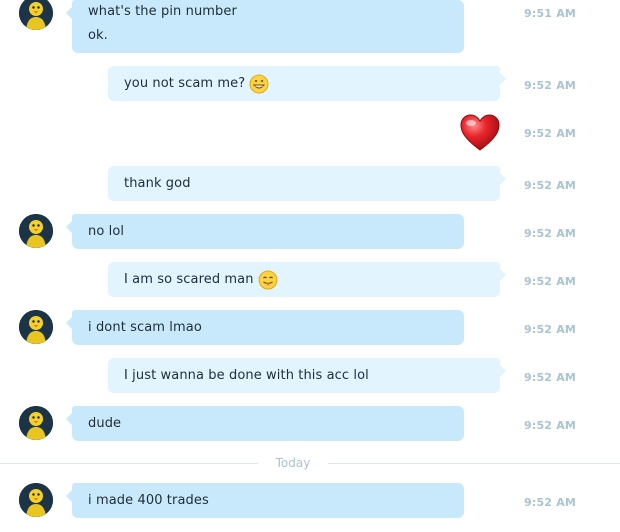  Describe the element at coordinates (246, 375) in the screenshot. I see `message-text: I just wanna be done with this acc lol` at that location.